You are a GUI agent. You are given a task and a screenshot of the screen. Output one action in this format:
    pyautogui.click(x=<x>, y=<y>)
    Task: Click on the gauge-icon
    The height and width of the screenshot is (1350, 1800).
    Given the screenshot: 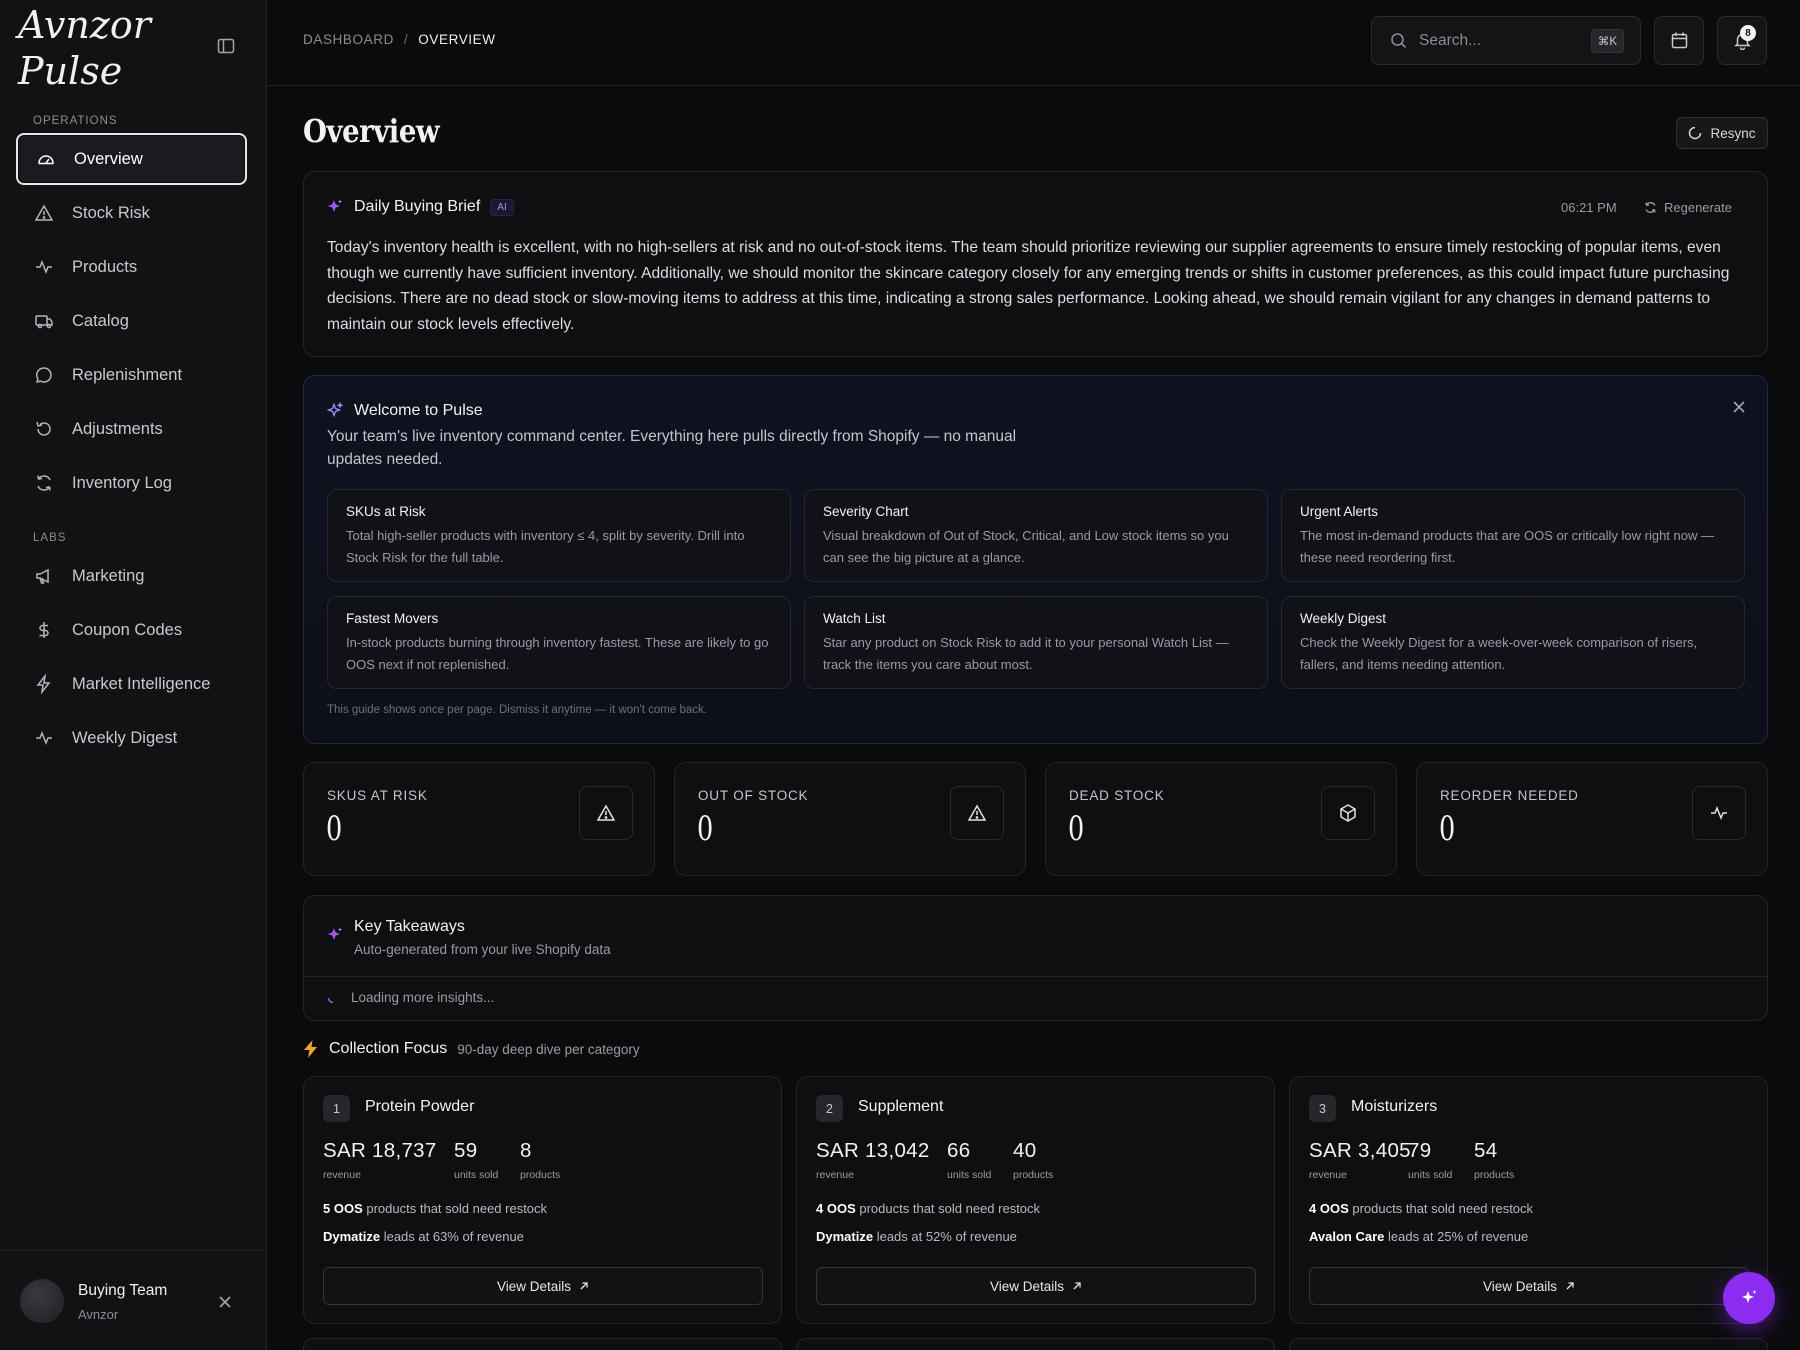 What is the action you would take?
    pyautogui.click(x=46, y=159)
    